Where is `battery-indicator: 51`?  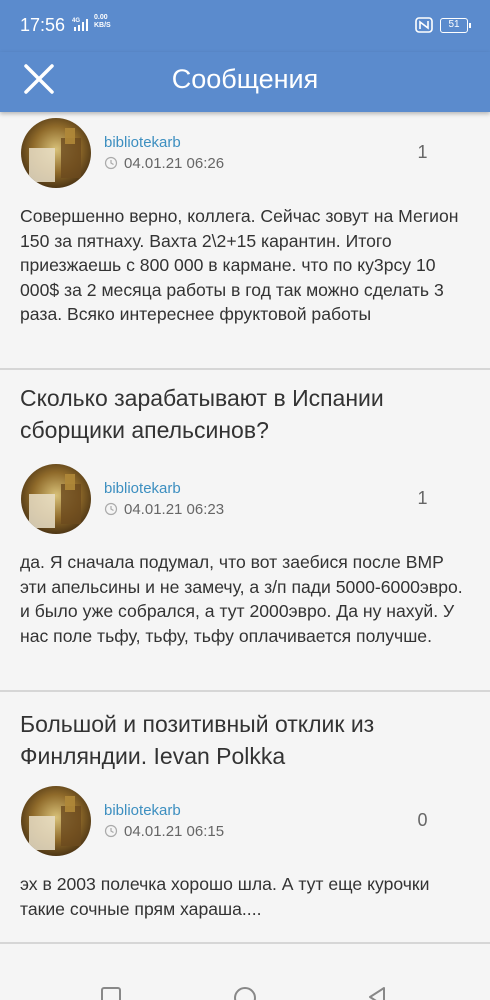 battery-indicator: 51 is located at coordinates (455, 25).